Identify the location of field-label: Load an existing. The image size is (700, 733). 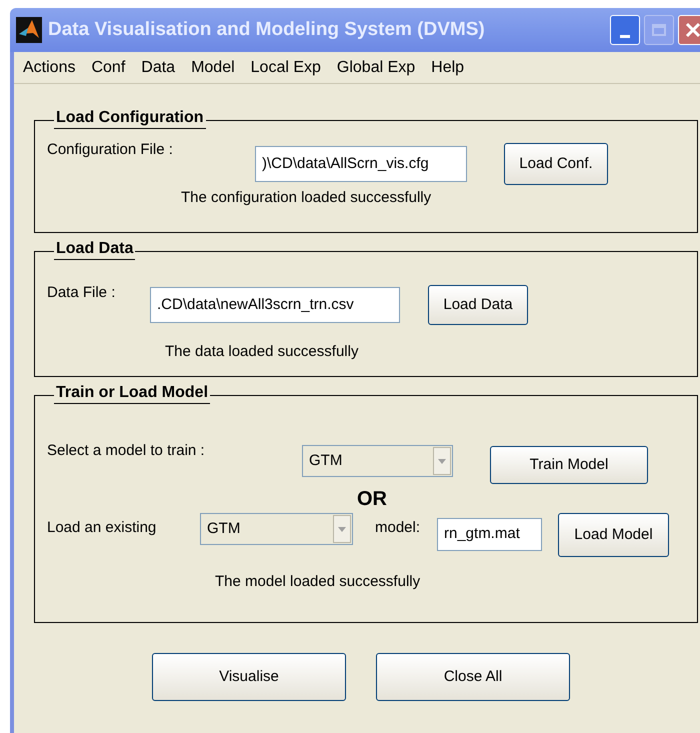
(102, 528).